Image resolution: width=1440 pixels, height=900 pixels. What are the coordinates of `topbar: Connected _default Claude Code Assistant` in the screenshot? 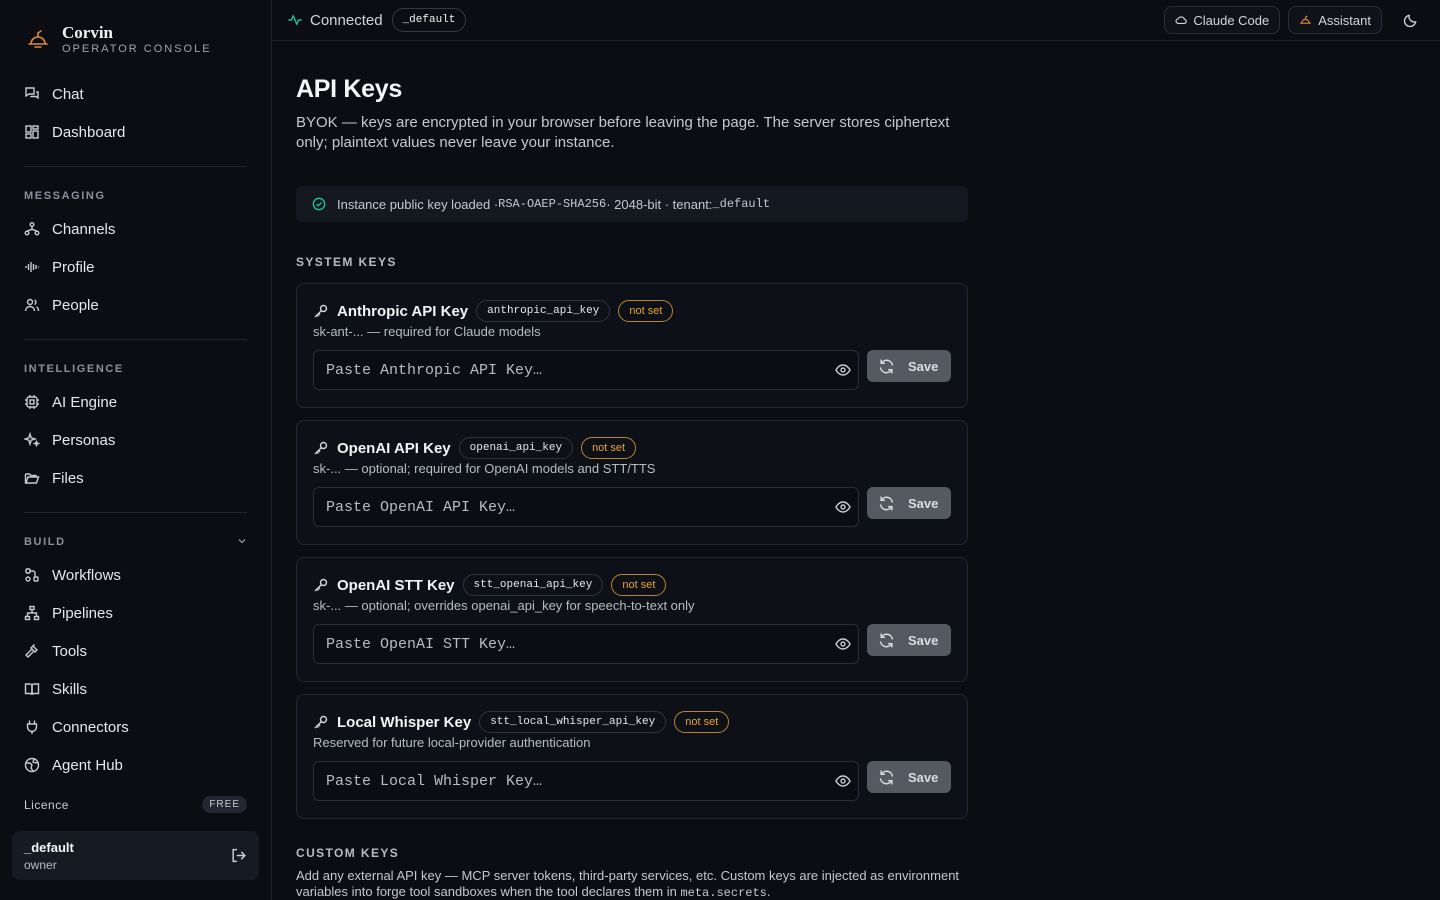 It's located at (856, 20).